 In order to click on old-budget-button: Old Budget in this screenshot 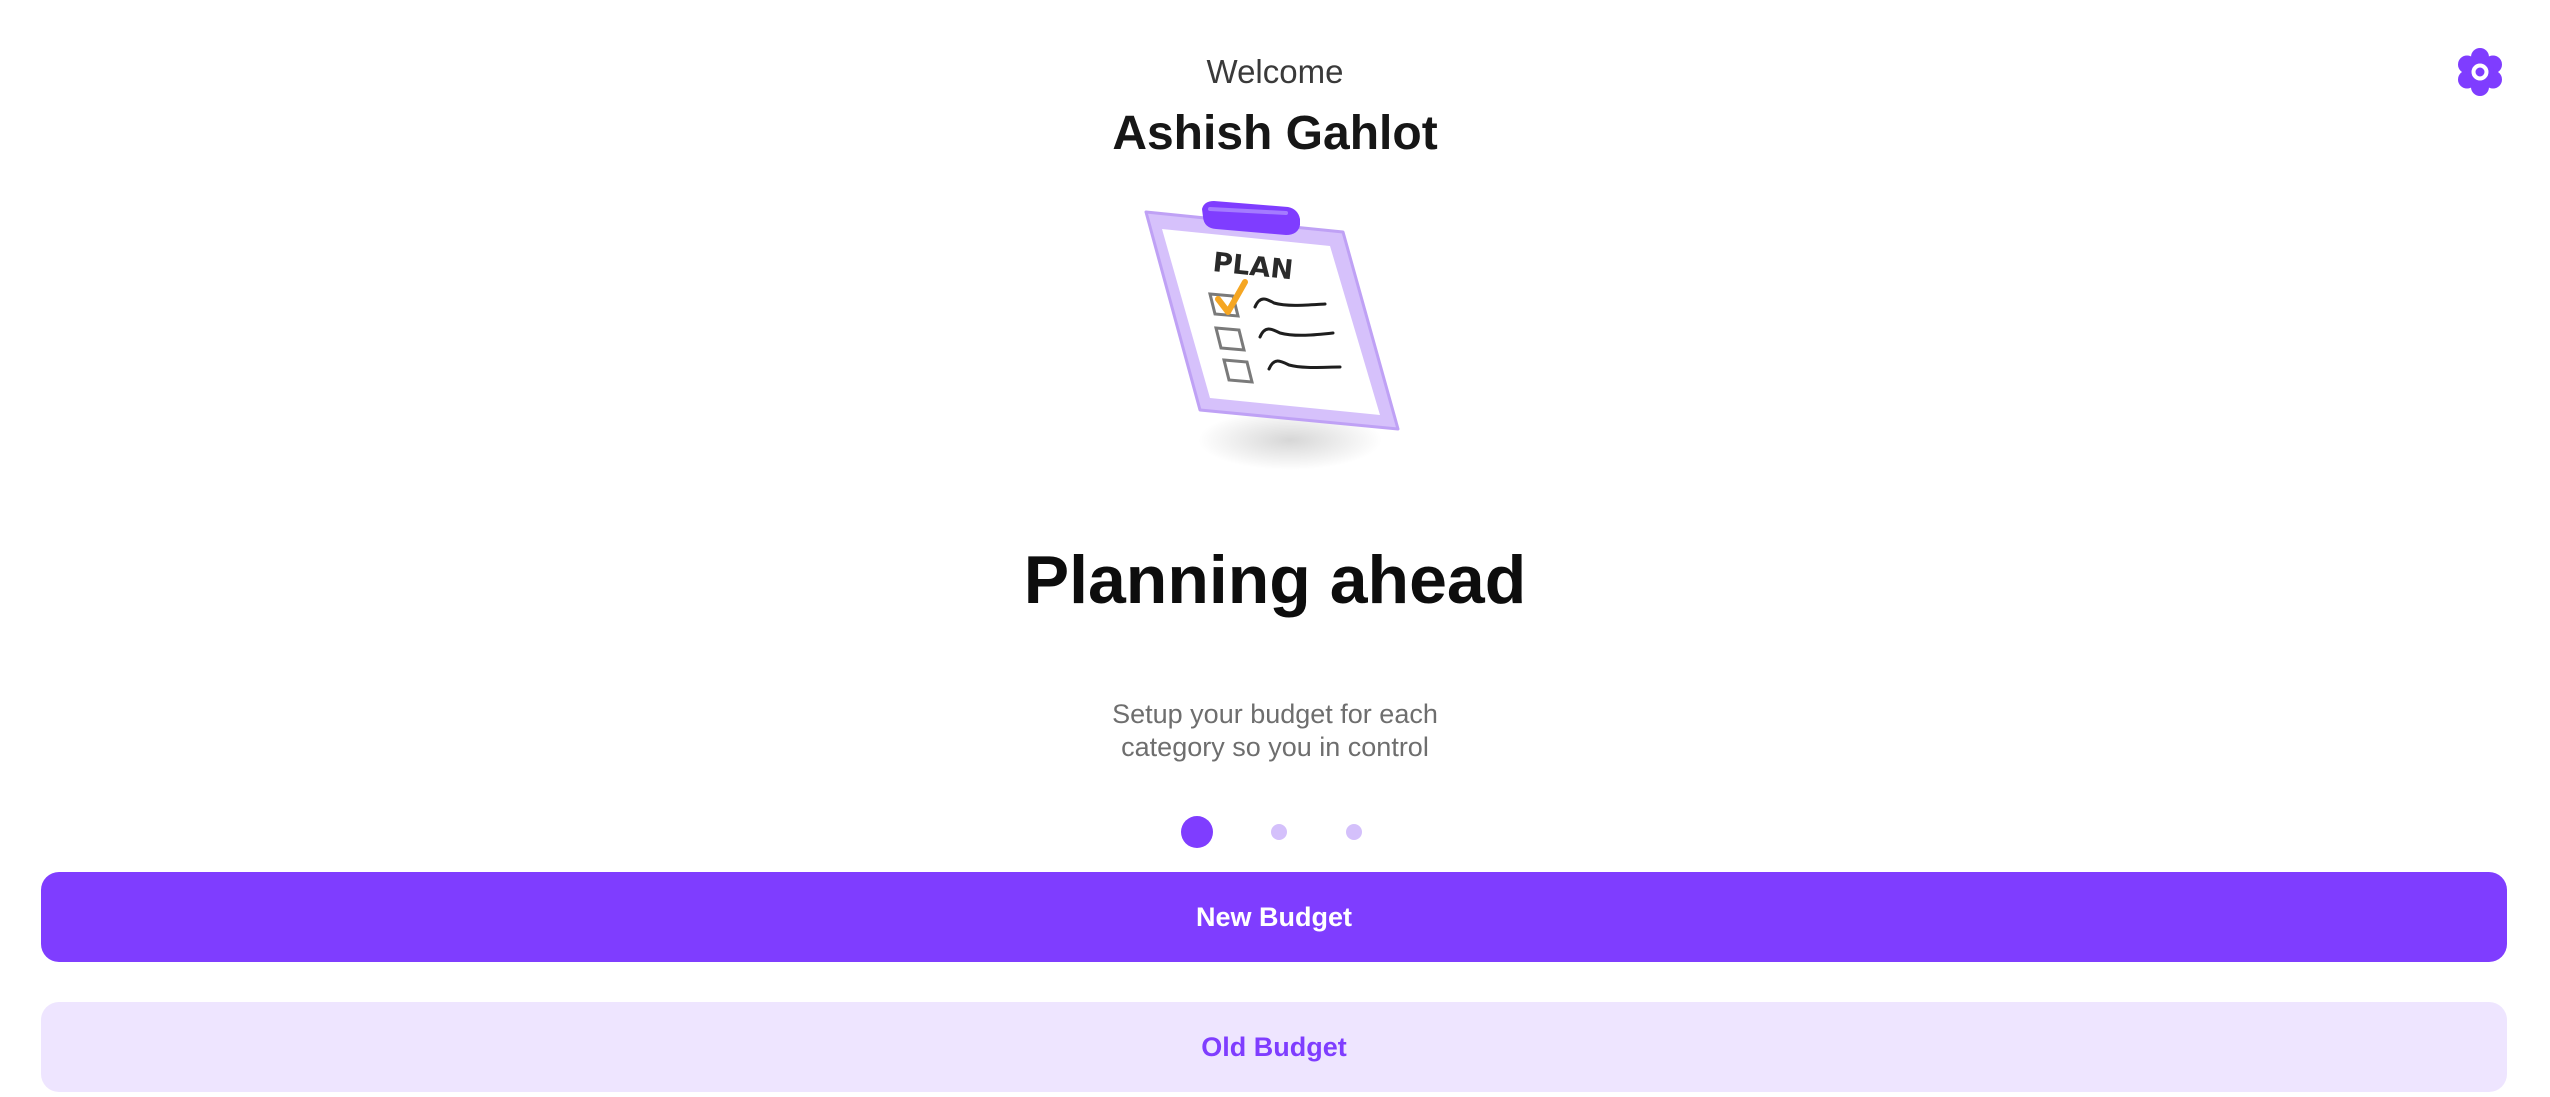, I will do `click(1274, 1047)`.